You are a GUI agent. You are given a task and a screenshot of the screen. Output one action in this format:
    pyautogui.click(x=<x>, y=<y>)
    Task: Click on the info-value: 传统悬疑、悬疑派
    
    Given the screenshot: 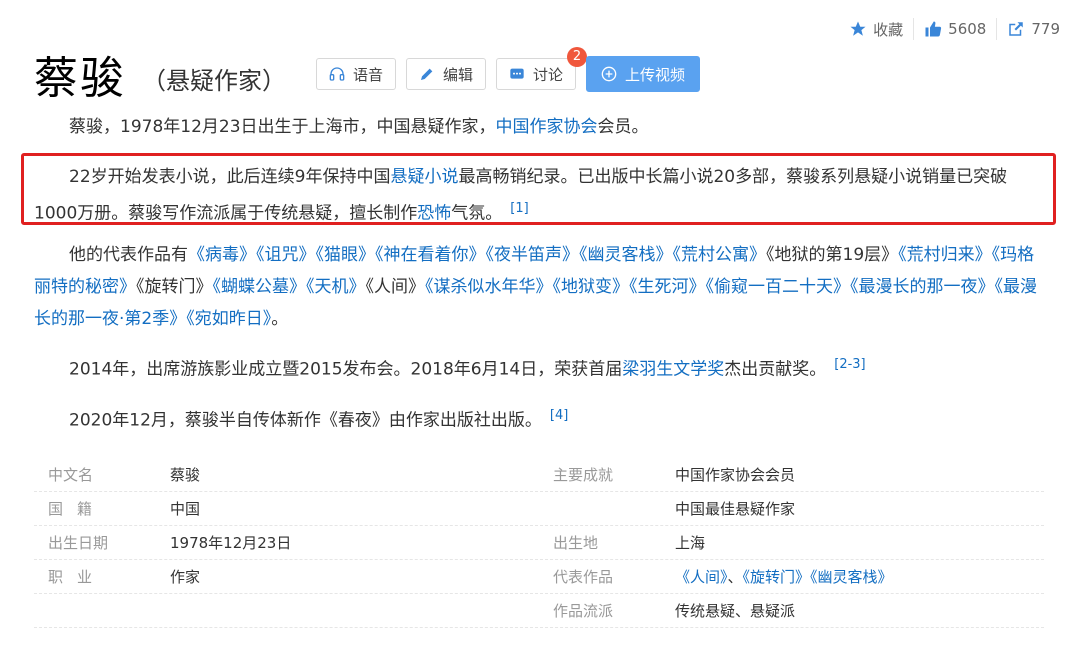 What is the action you would take?
    pyautogui.click(x=735, y=611)
    